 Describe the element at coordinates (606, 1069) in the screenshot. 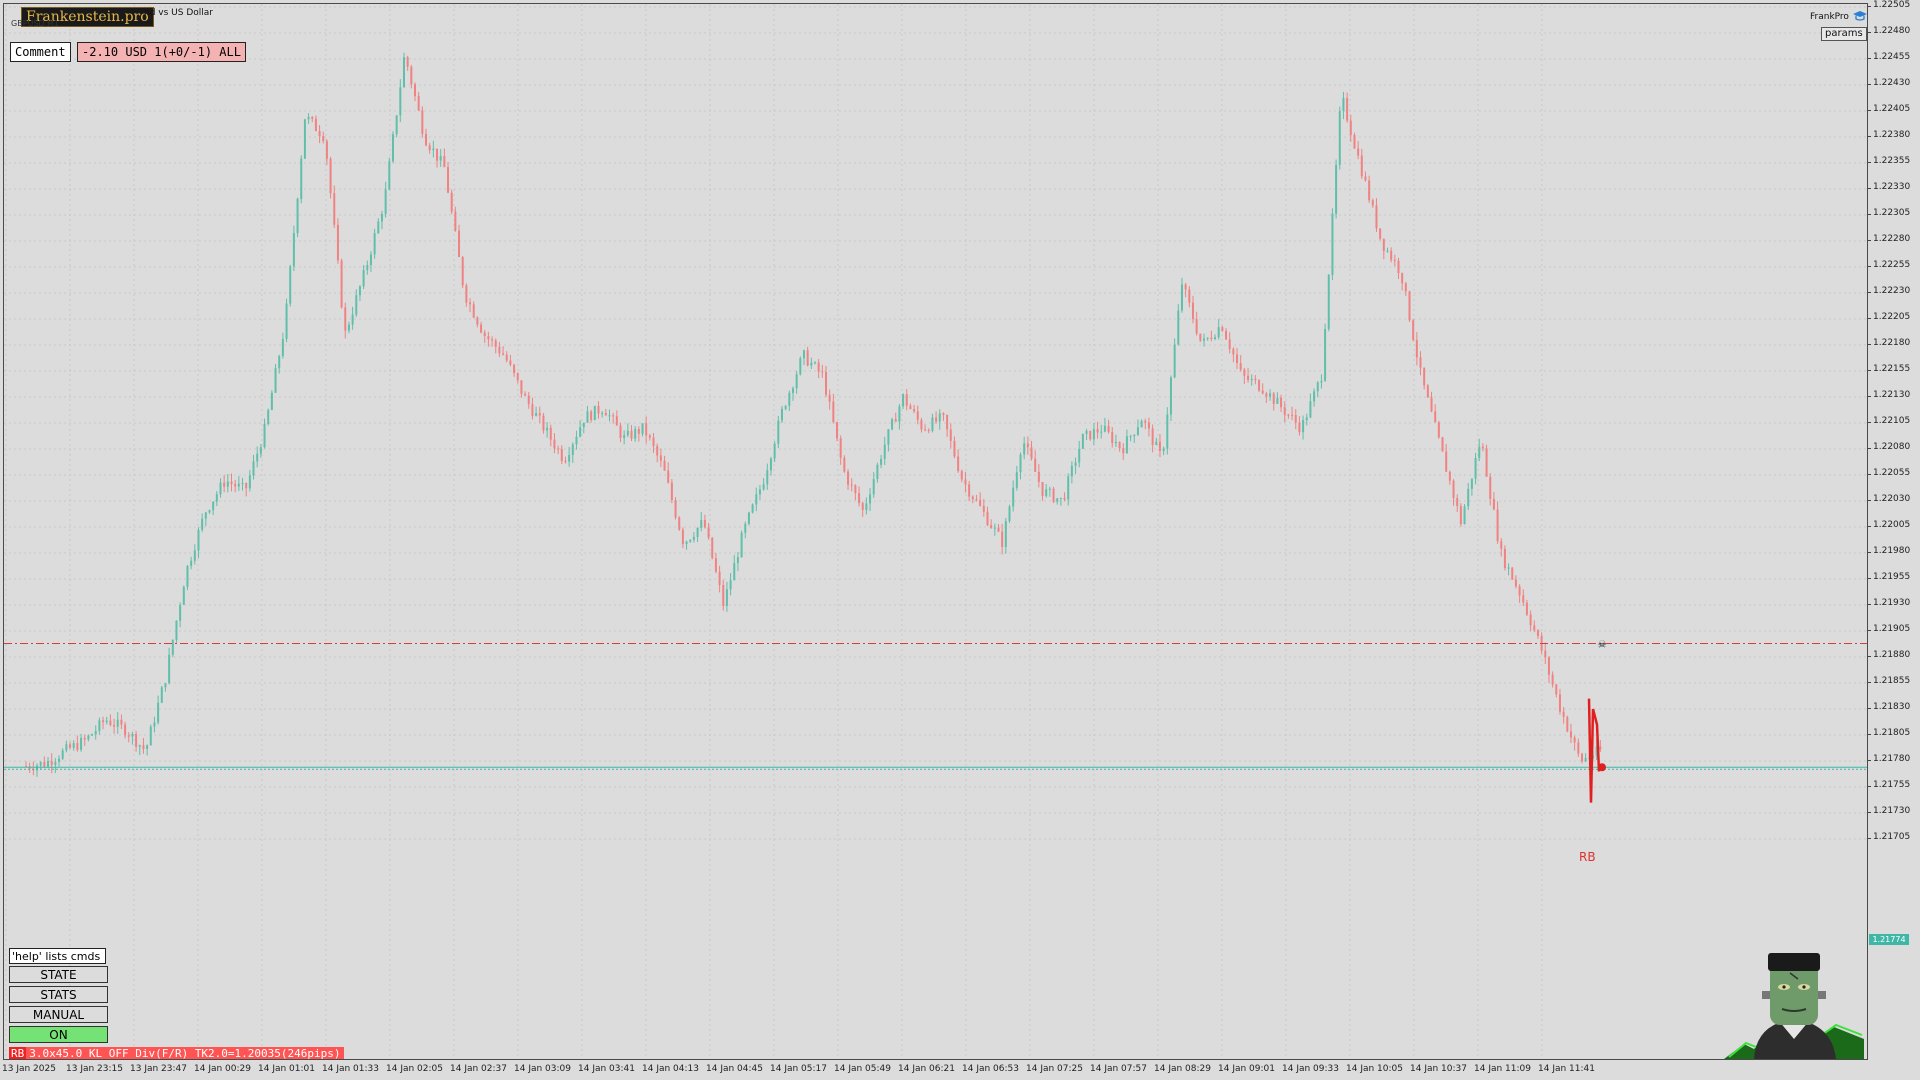

I see `time-tick-label: 14 Jan 03:41` at that location.